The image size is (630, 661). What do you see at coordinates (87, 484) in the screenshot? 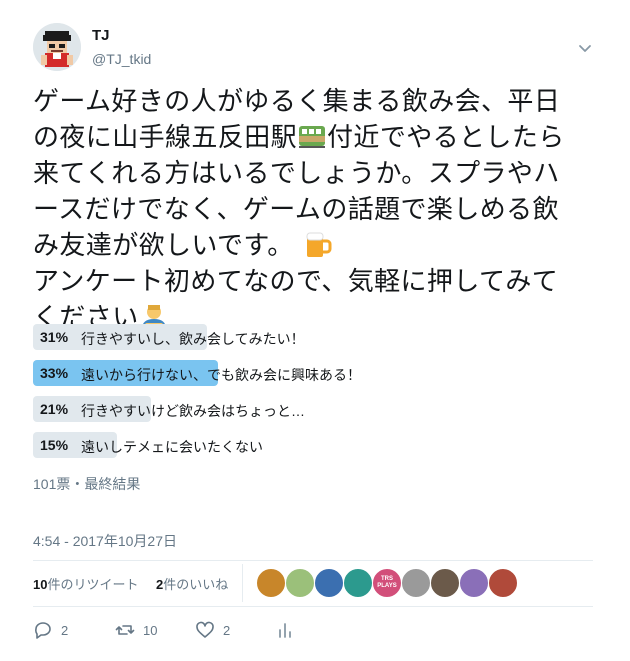
I see `poll-meta: 101票・最終結果` at bounding box center [87, 484].